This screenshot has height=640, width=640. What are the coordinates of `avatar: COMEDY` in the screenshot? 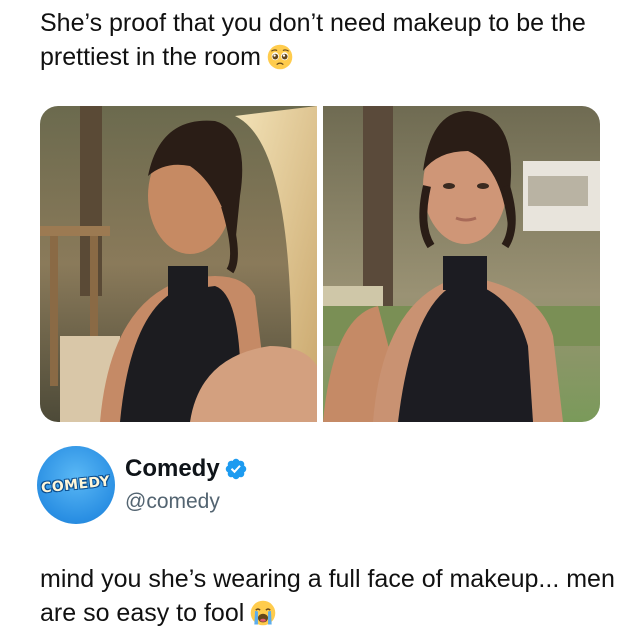 It's located at (76, 485).